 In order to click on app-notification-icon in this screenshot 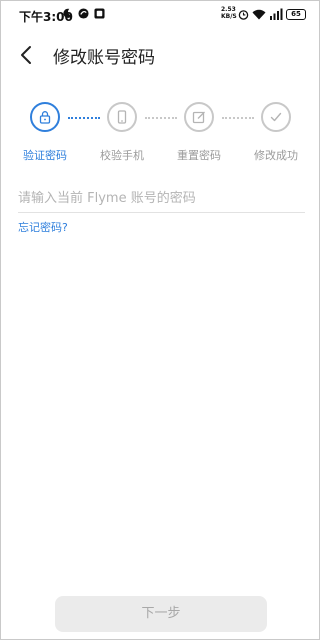, I will do `click(83, 13)`.